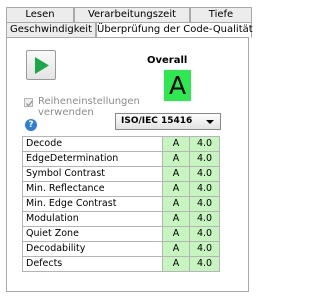 This screenshot has width=320, height=300. I want to click on table-row: Modulation A 4.0, so click(121, 219).